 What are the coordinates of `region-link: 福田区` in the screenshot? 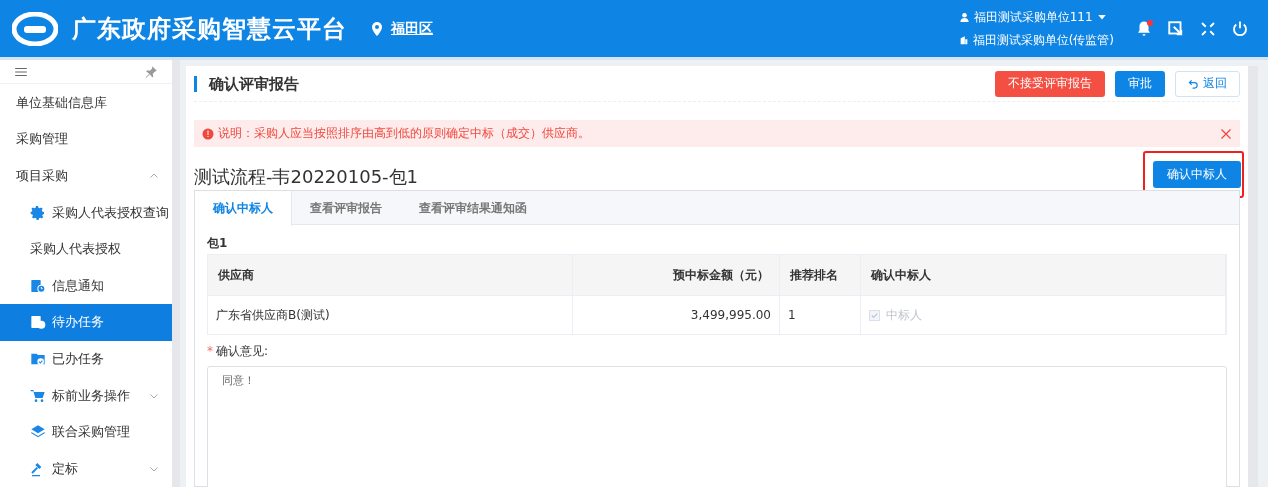 It's located at (412, 28).